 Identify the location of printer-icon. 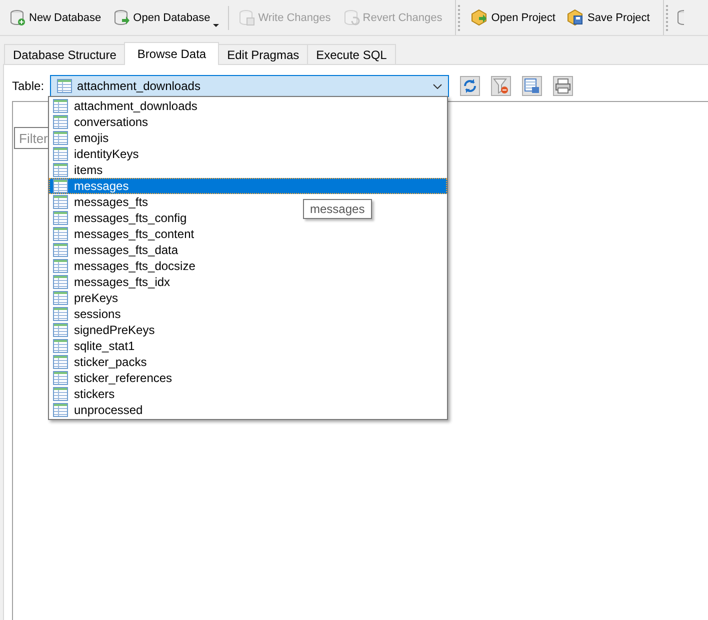
(563, 86).